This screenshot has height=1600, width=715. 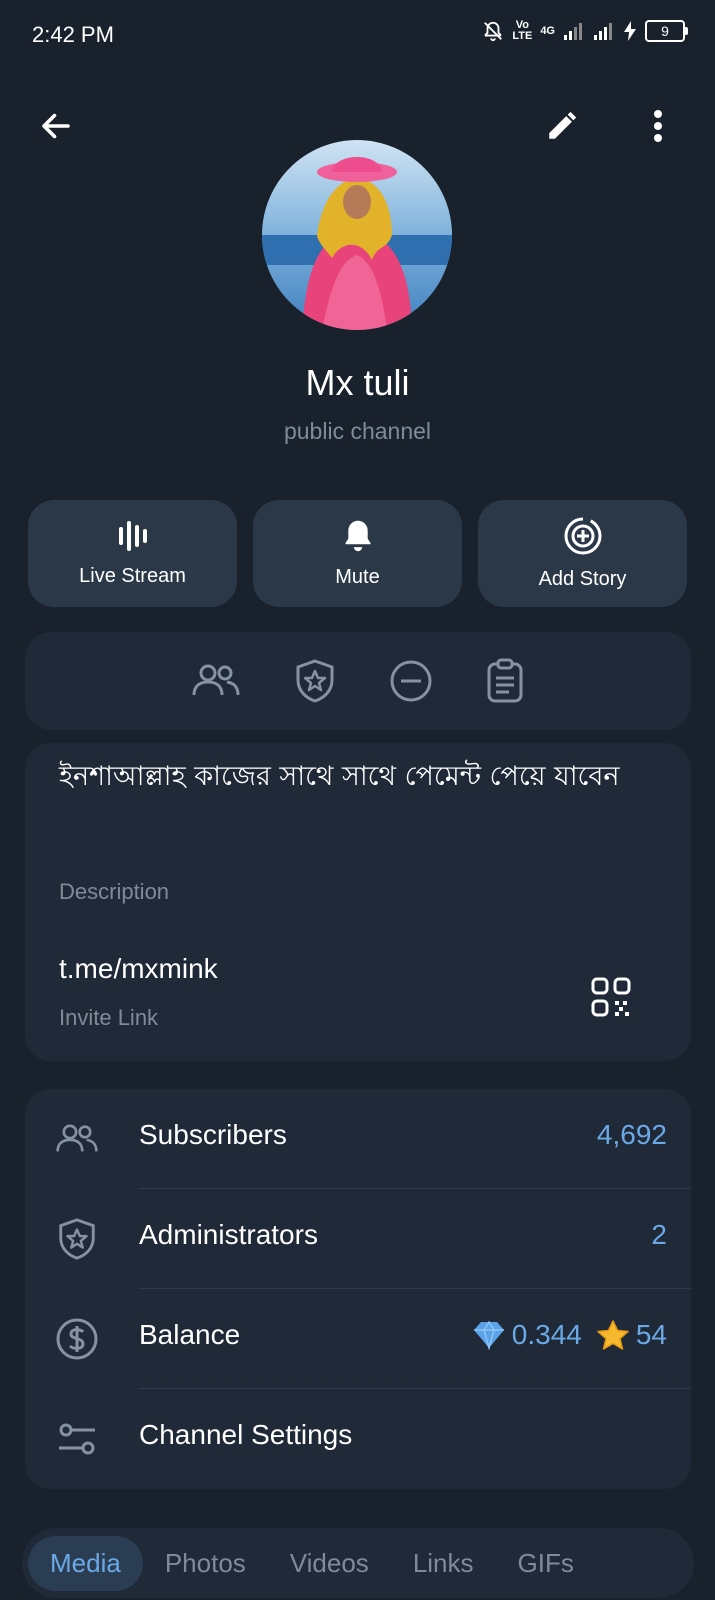 I want to click on invite-link-label: Invite Link, so click(x=109, y=1017).